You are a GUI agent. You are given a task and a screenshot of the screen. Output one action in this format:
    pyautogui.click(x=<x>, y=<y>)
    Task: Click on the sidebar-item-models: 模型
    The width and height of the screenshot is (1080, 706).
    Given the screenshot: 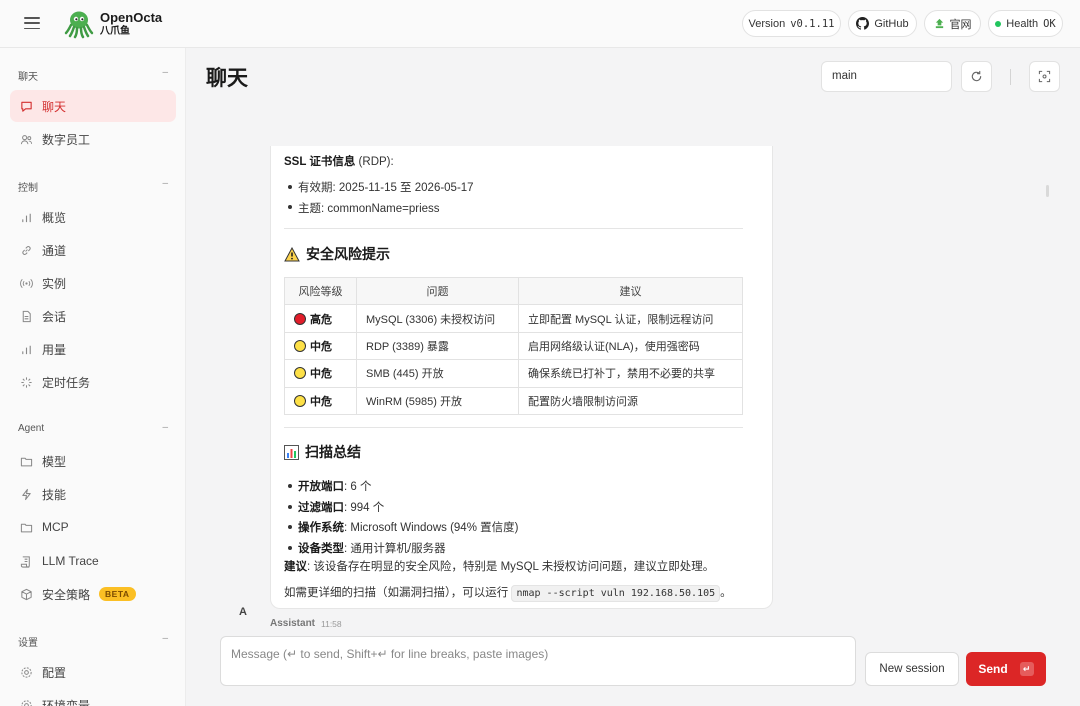 What is the action you would take?
    pyautogui.click(x=93, y=461)
    